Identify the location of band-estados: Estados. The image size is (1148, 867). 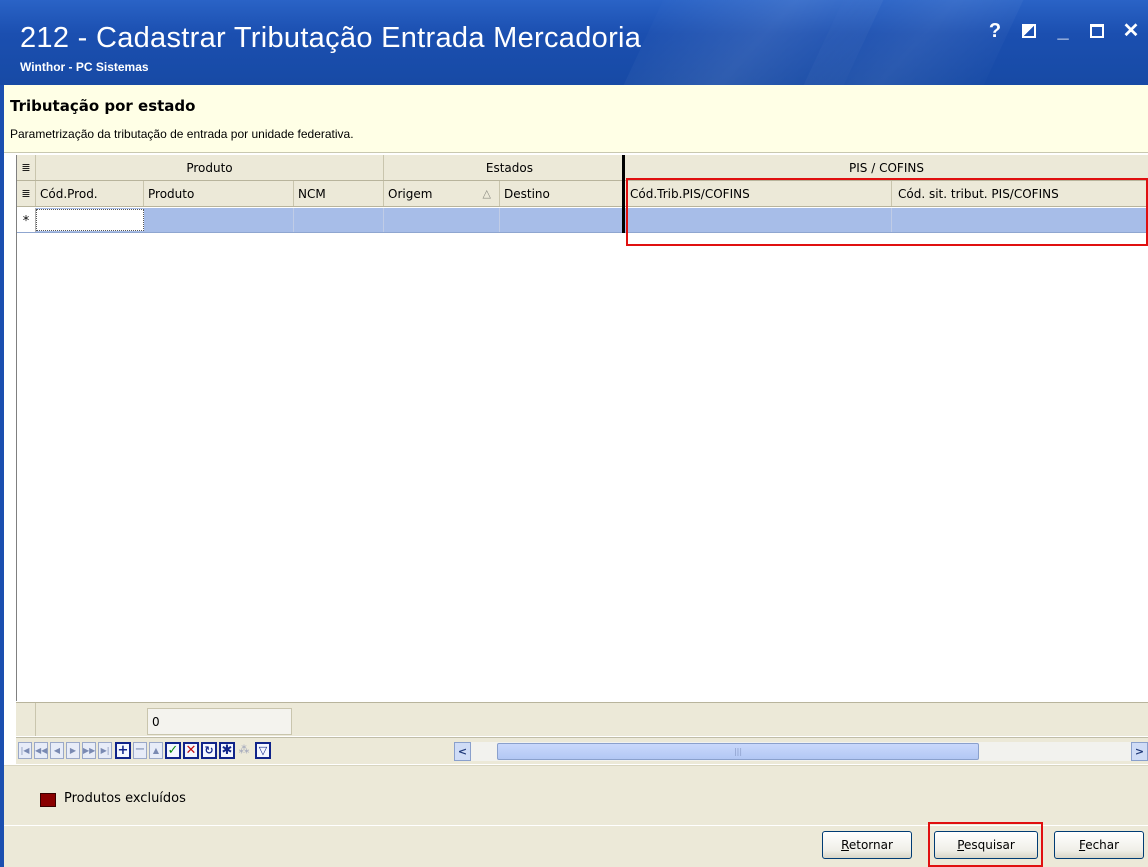
(504, 167).